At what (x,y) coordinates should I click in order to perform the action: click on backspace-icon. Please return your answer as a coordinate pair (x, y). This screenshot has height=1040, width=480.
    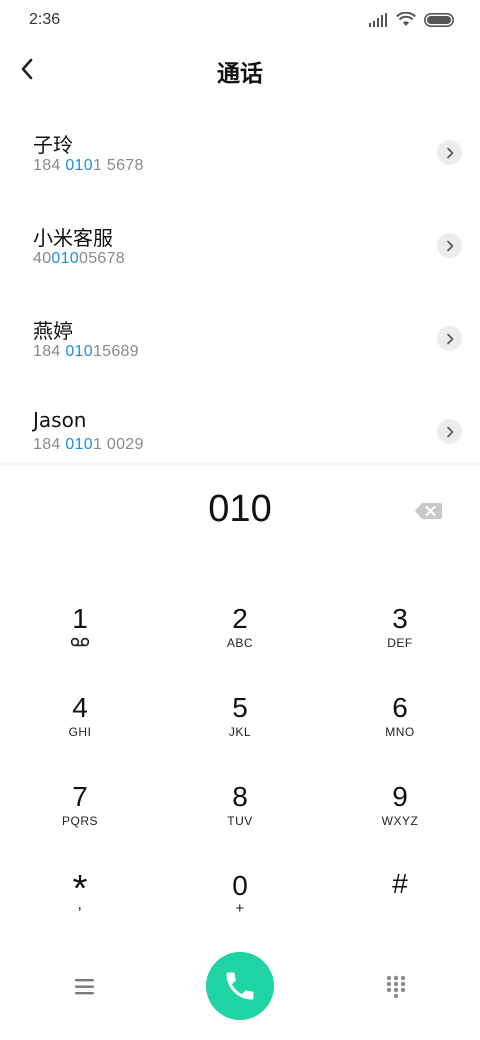
    Looking at the image, I should click on (428, 511).